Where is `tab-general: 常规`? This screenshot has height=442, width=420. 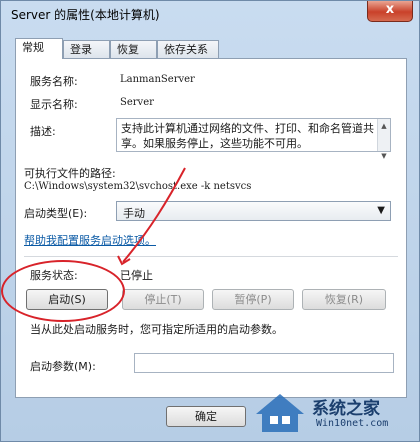 tab-general: 常规 is located at coordinates (39, 48).